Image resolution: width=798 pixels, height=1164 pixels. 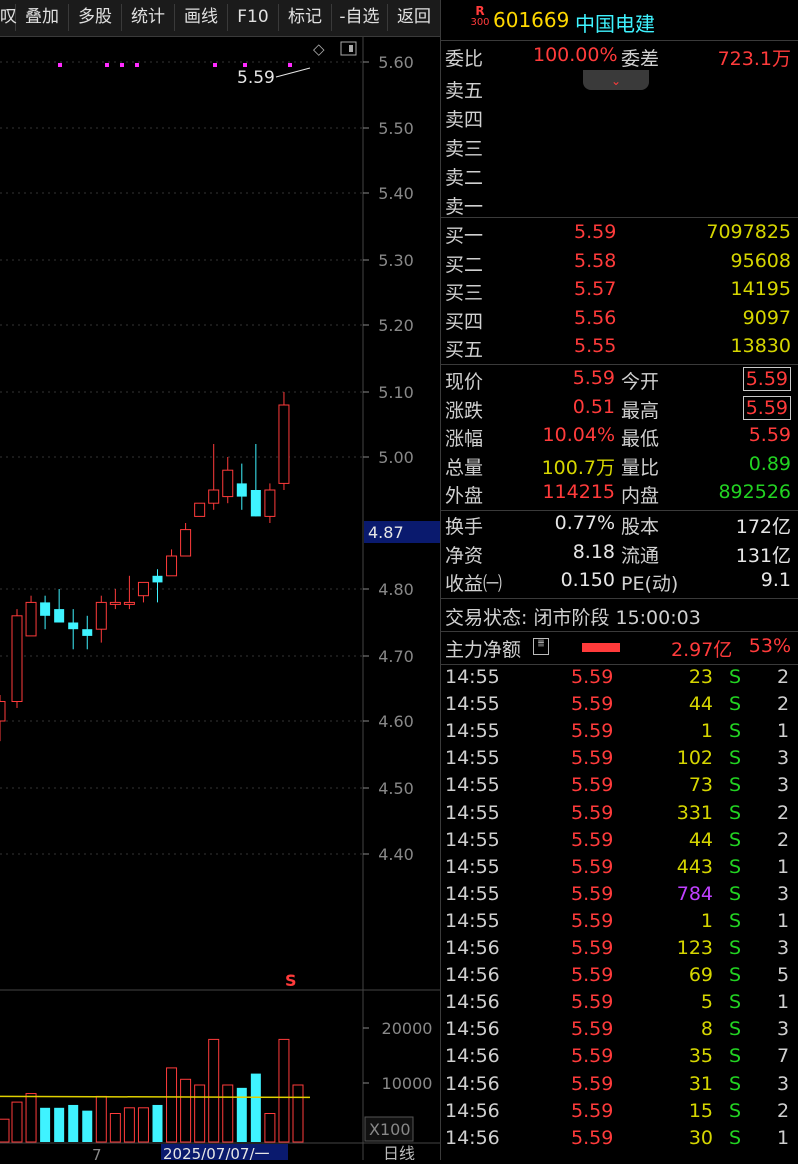 What do you see at coordinates (480, 16) in the screenshot?
I see `r300-badge: R 300` at bounding box center [480, 16].